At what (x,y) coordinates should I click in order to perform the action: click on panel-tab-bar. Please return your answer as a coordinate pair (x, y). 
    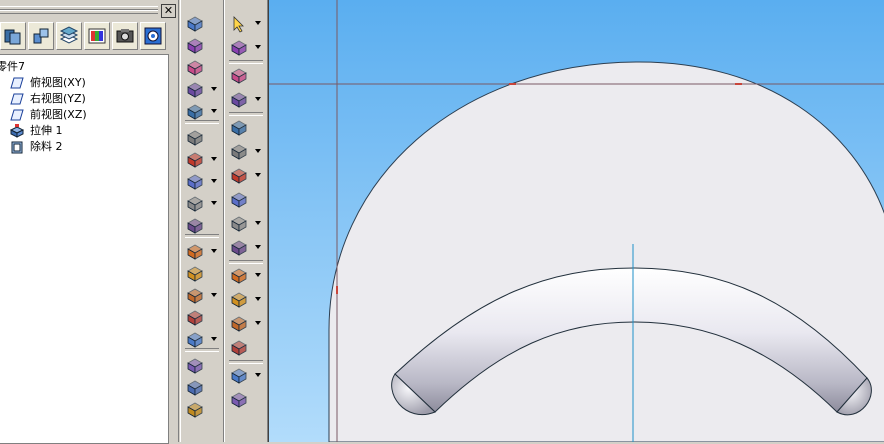
    Looking at the image, I should click on (85, 37).